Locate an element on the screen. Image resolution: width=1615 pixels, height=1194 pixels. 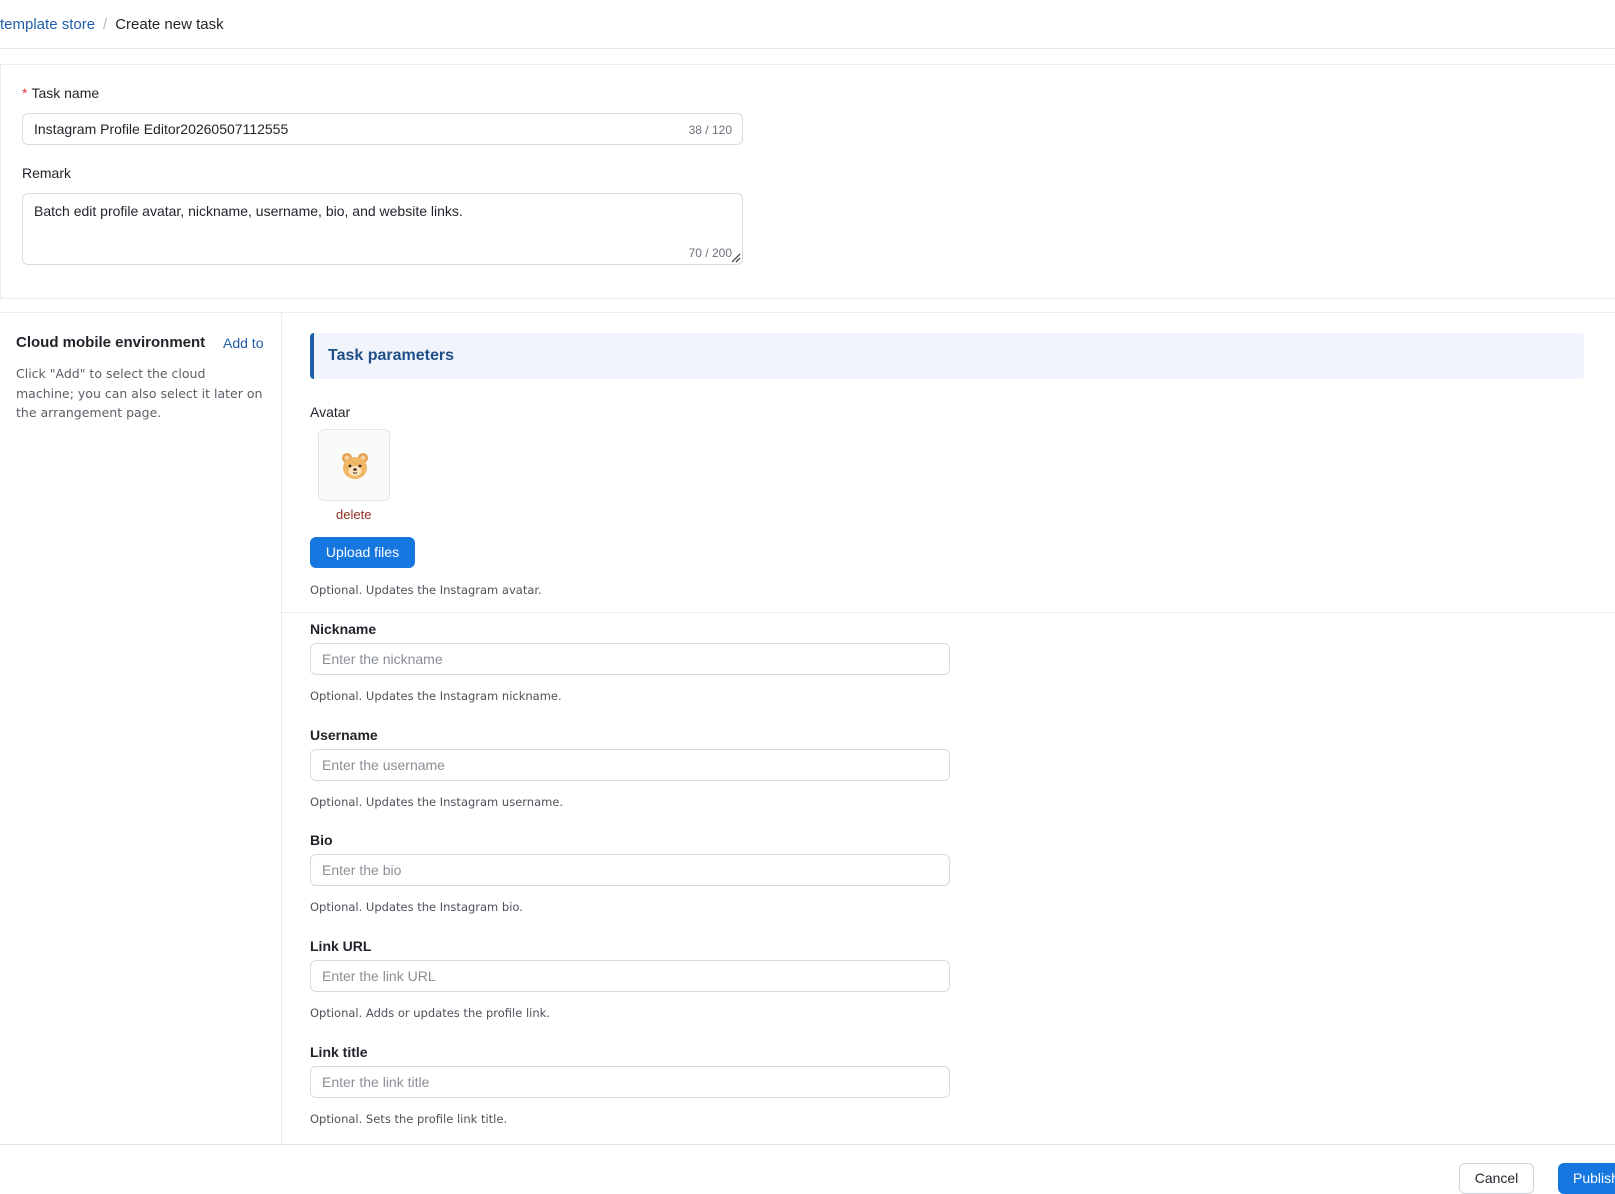
link-url-input is located at coordinates (630, 976).